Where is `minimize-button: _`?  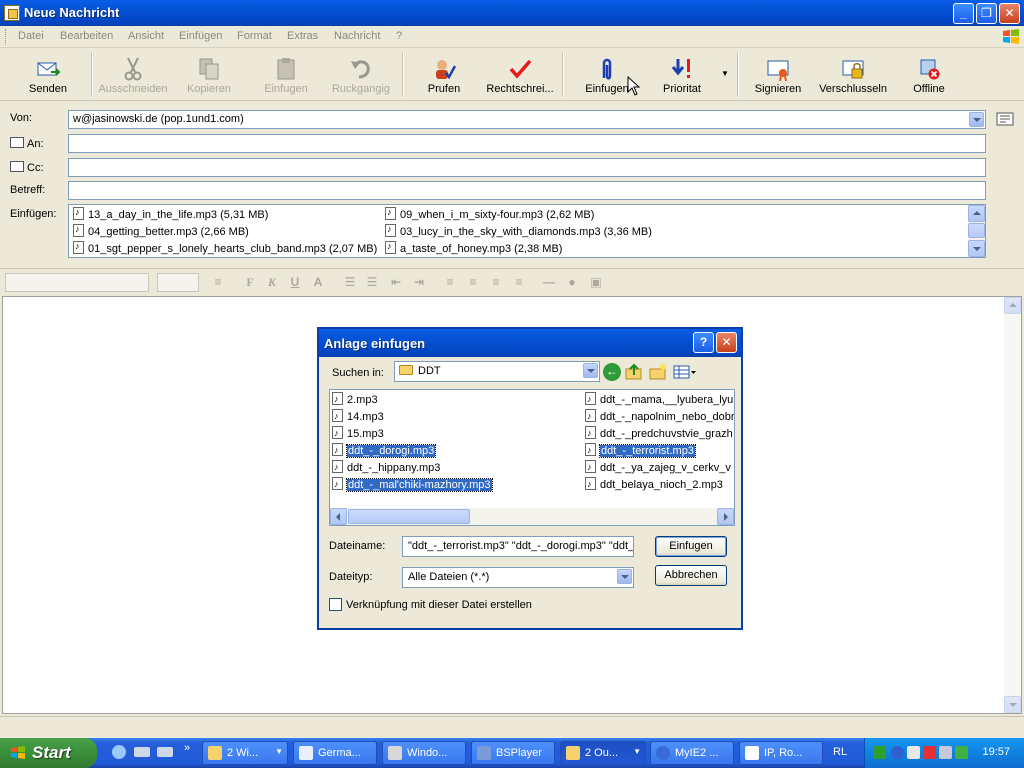
minimize-button: _ is located at coordinates (963, 13).